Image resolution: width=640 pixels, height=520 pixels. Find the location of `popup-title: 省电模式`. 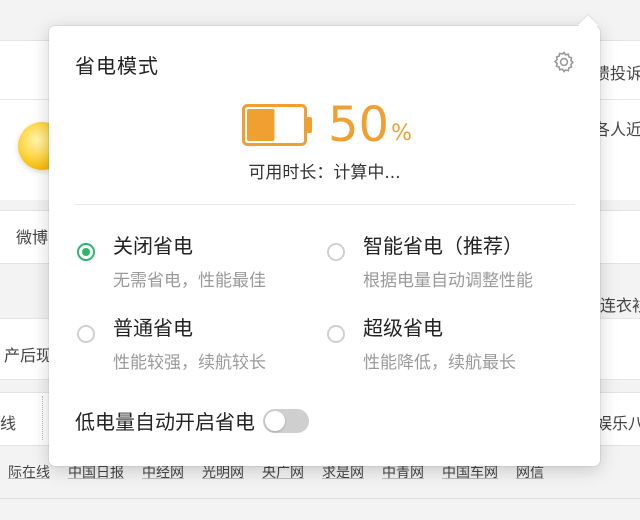

popup-title: 省电模式 is located at coordinates (117, 66).